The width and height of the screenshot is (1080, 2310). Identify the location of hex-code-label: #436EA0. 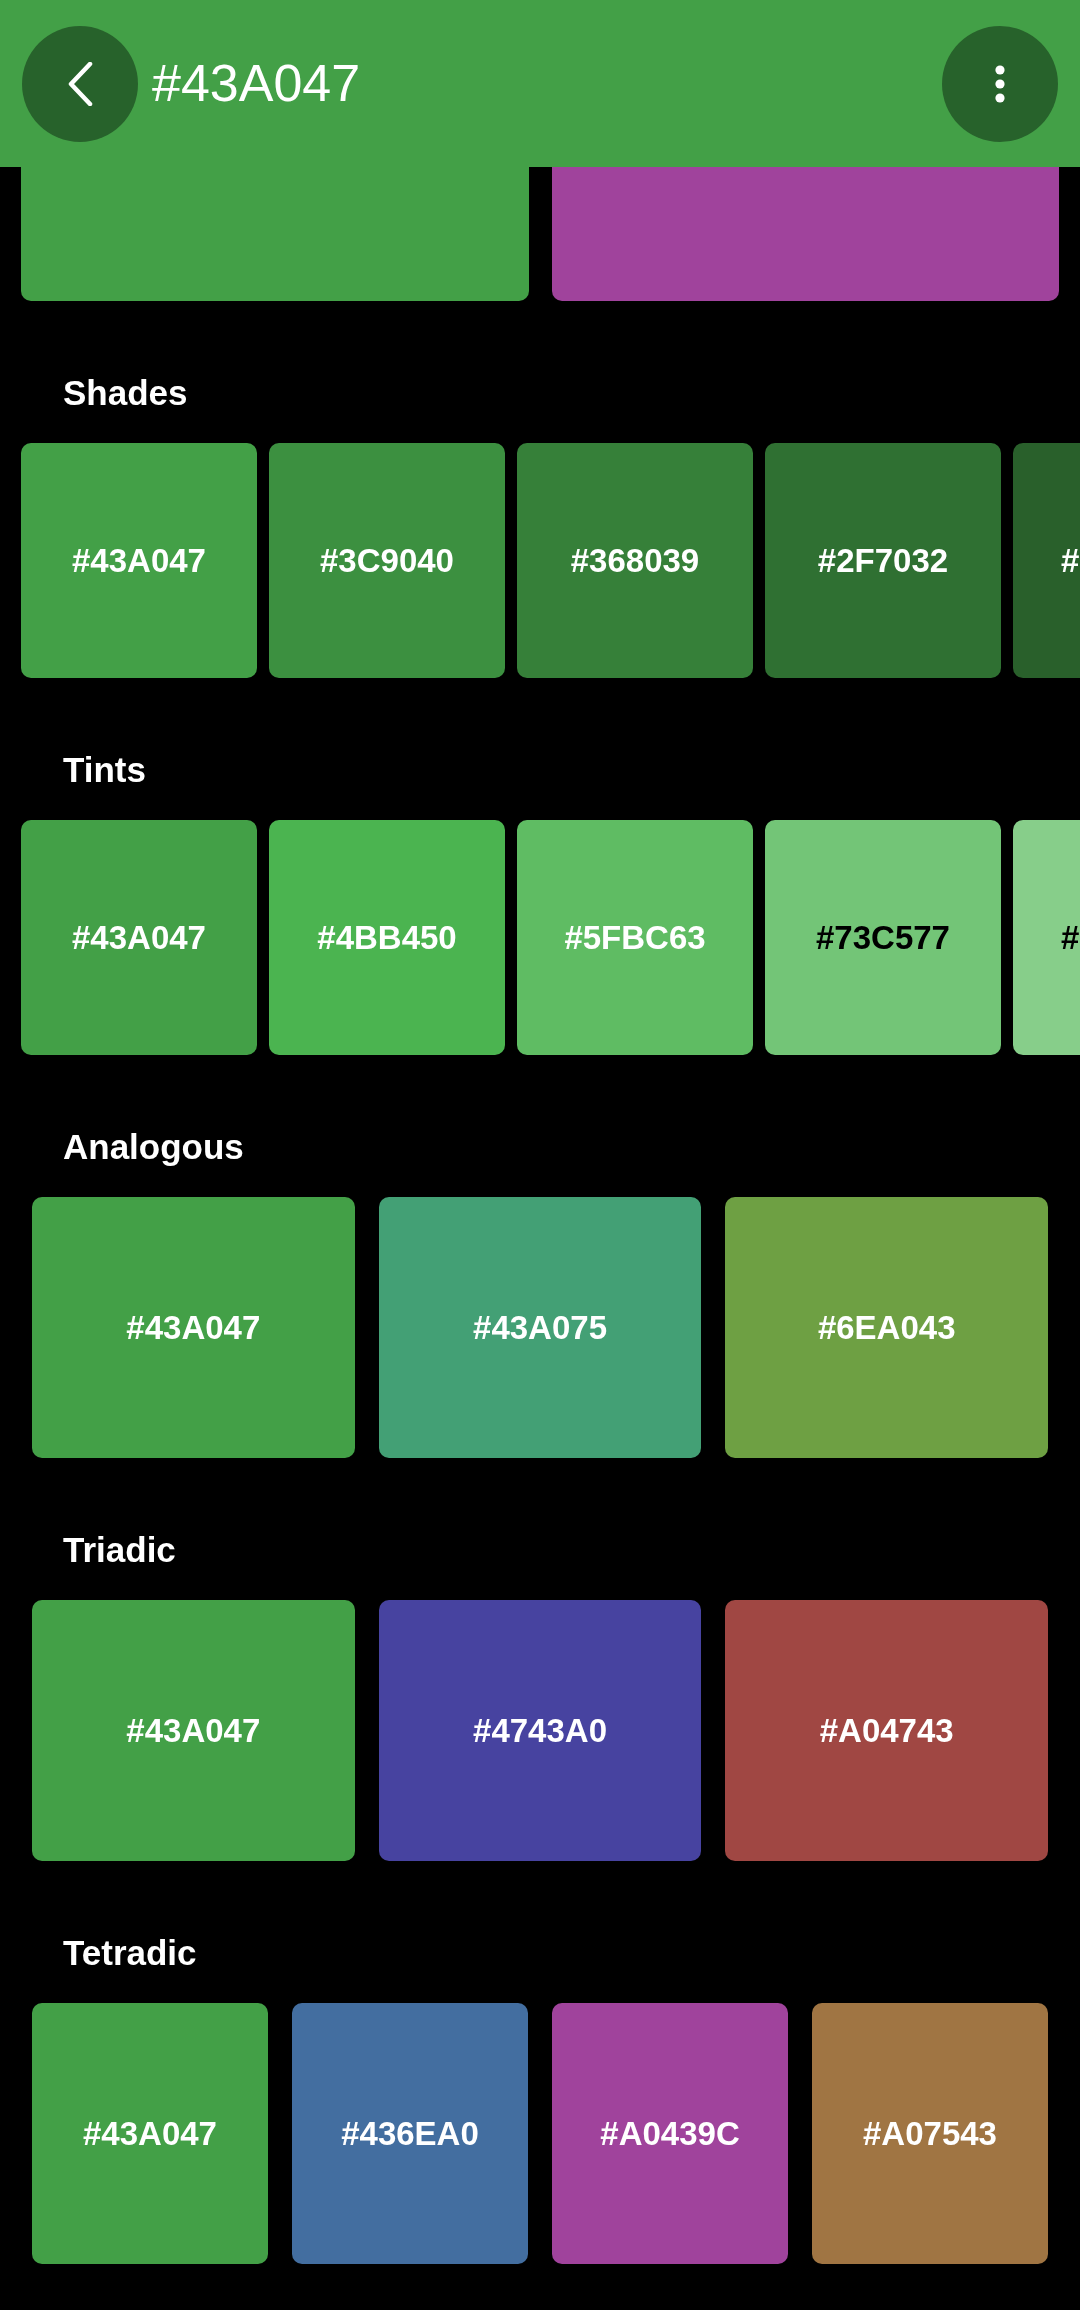
(410, 2133).